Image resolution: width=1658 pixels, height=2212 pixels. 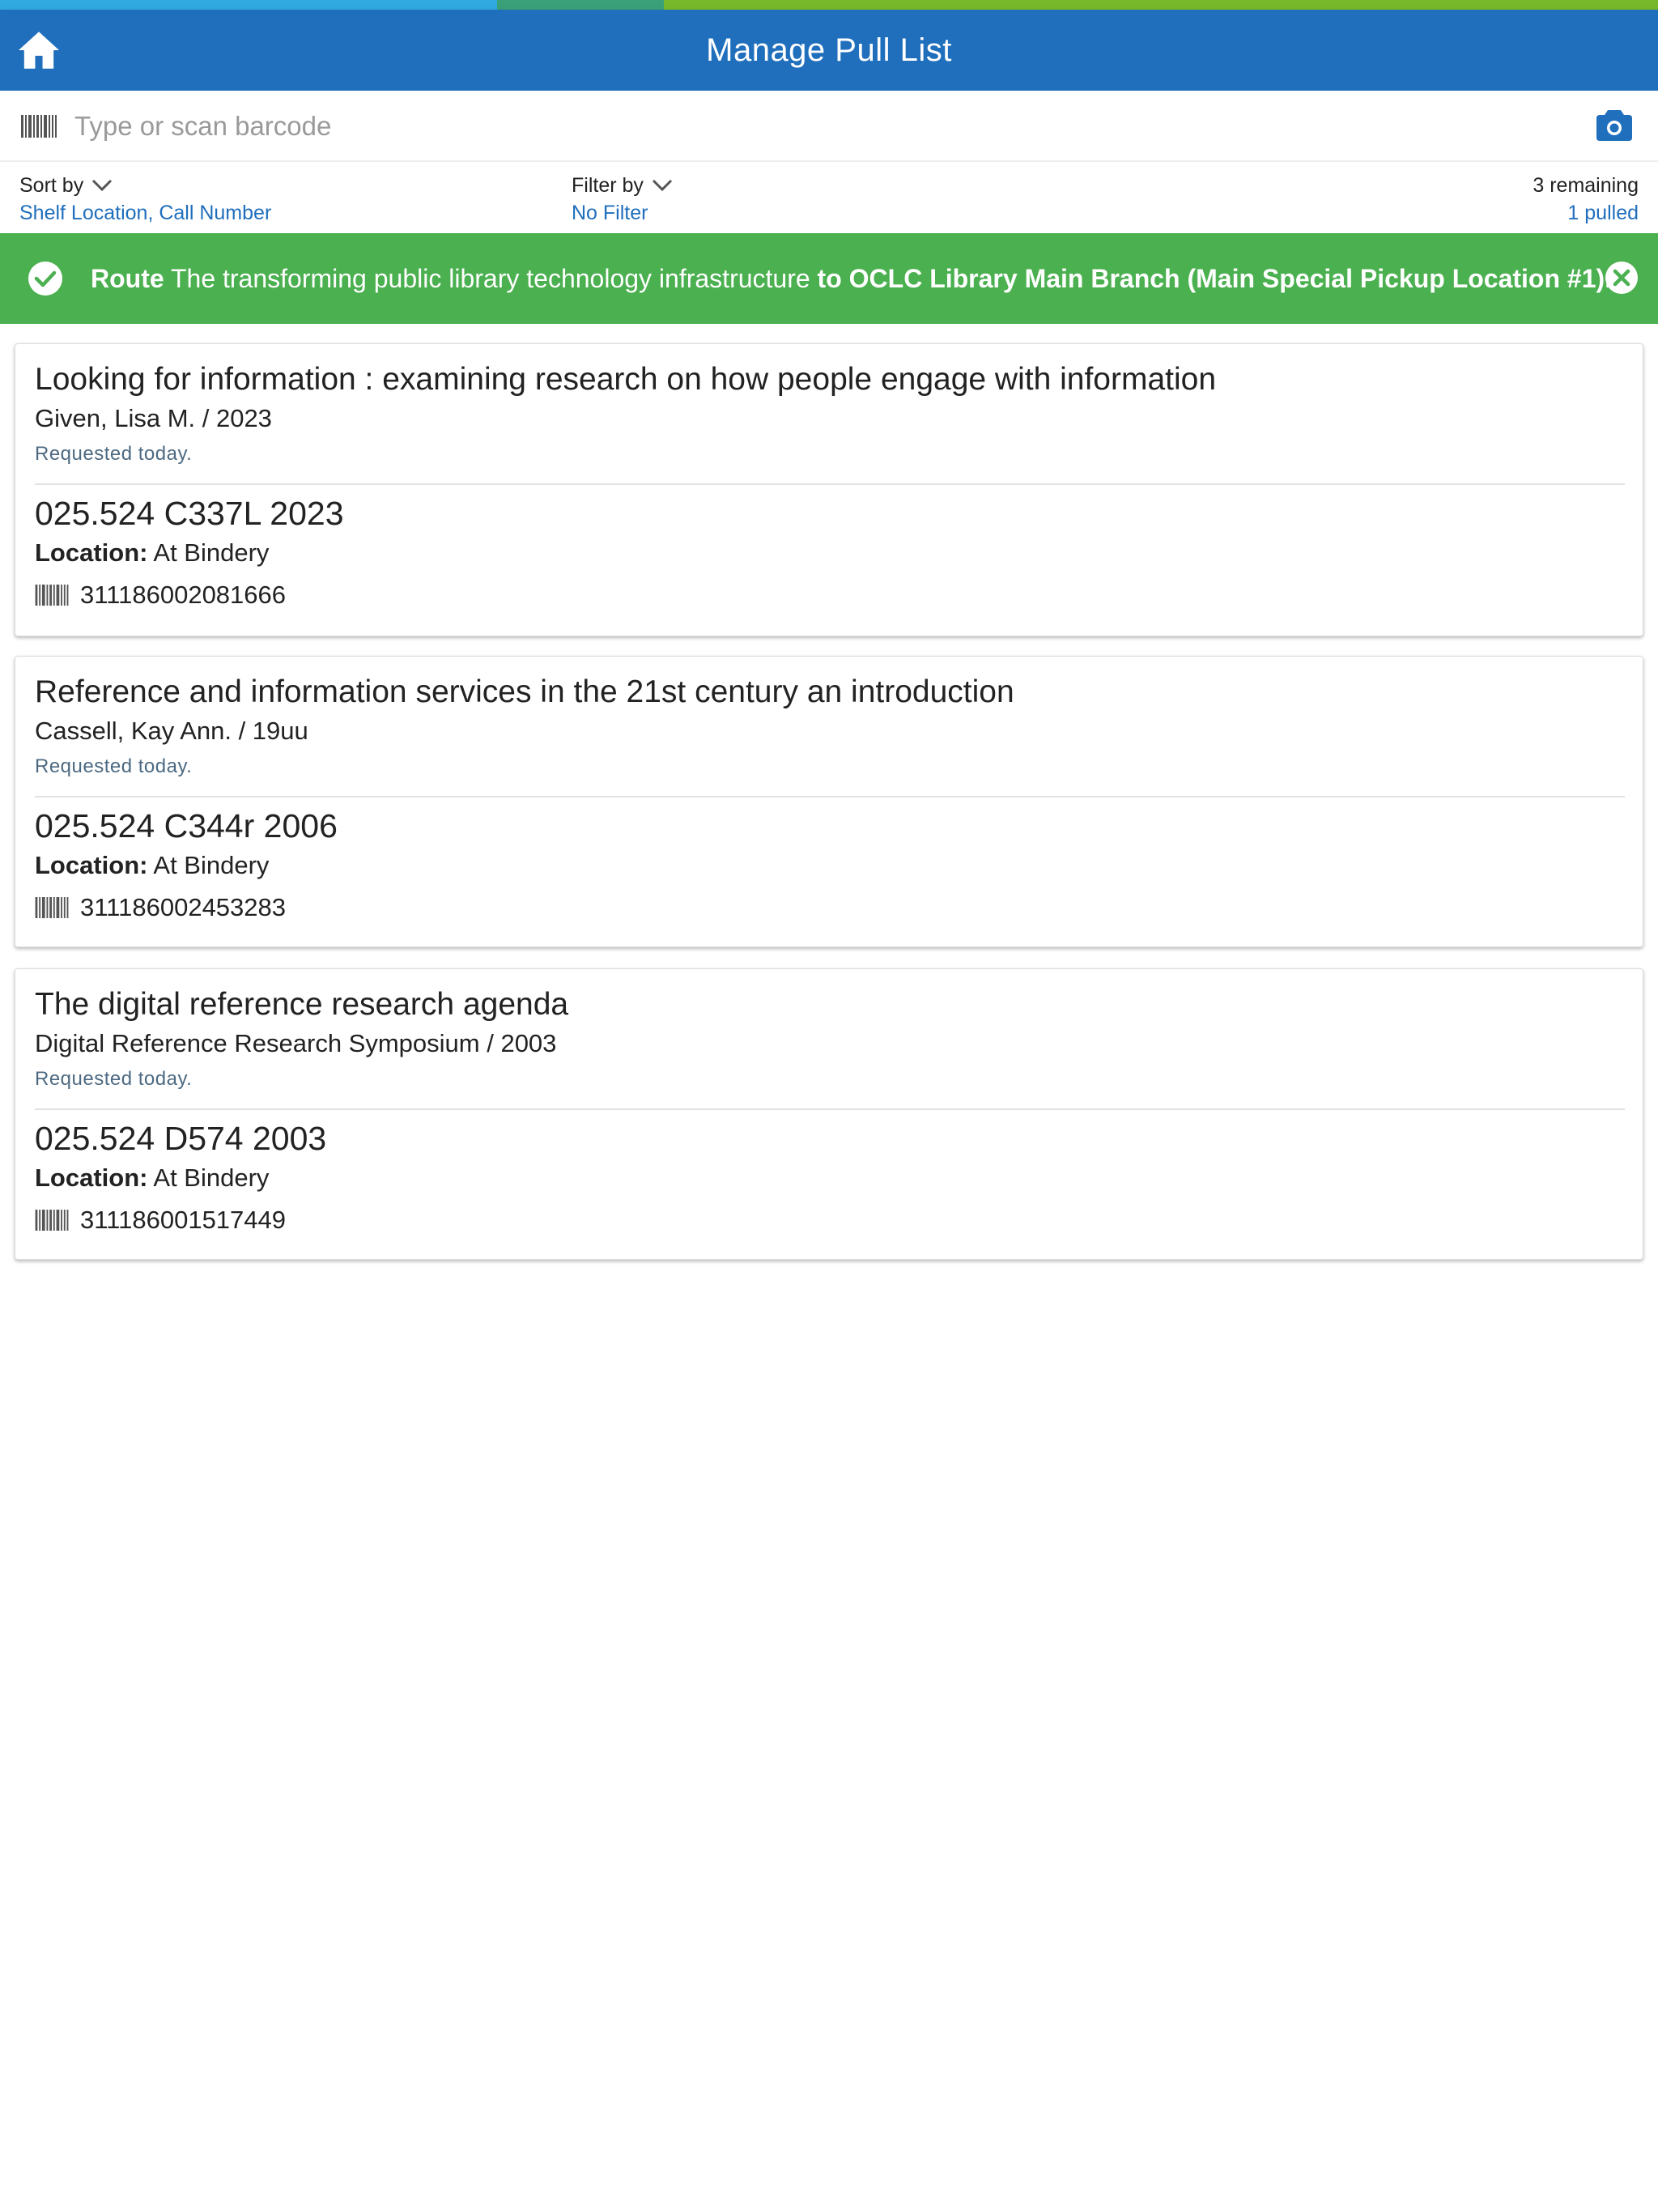 I want to click on item-author-year: Cassell, Kay Ann. / 19uu, so click(x=171, y=731).